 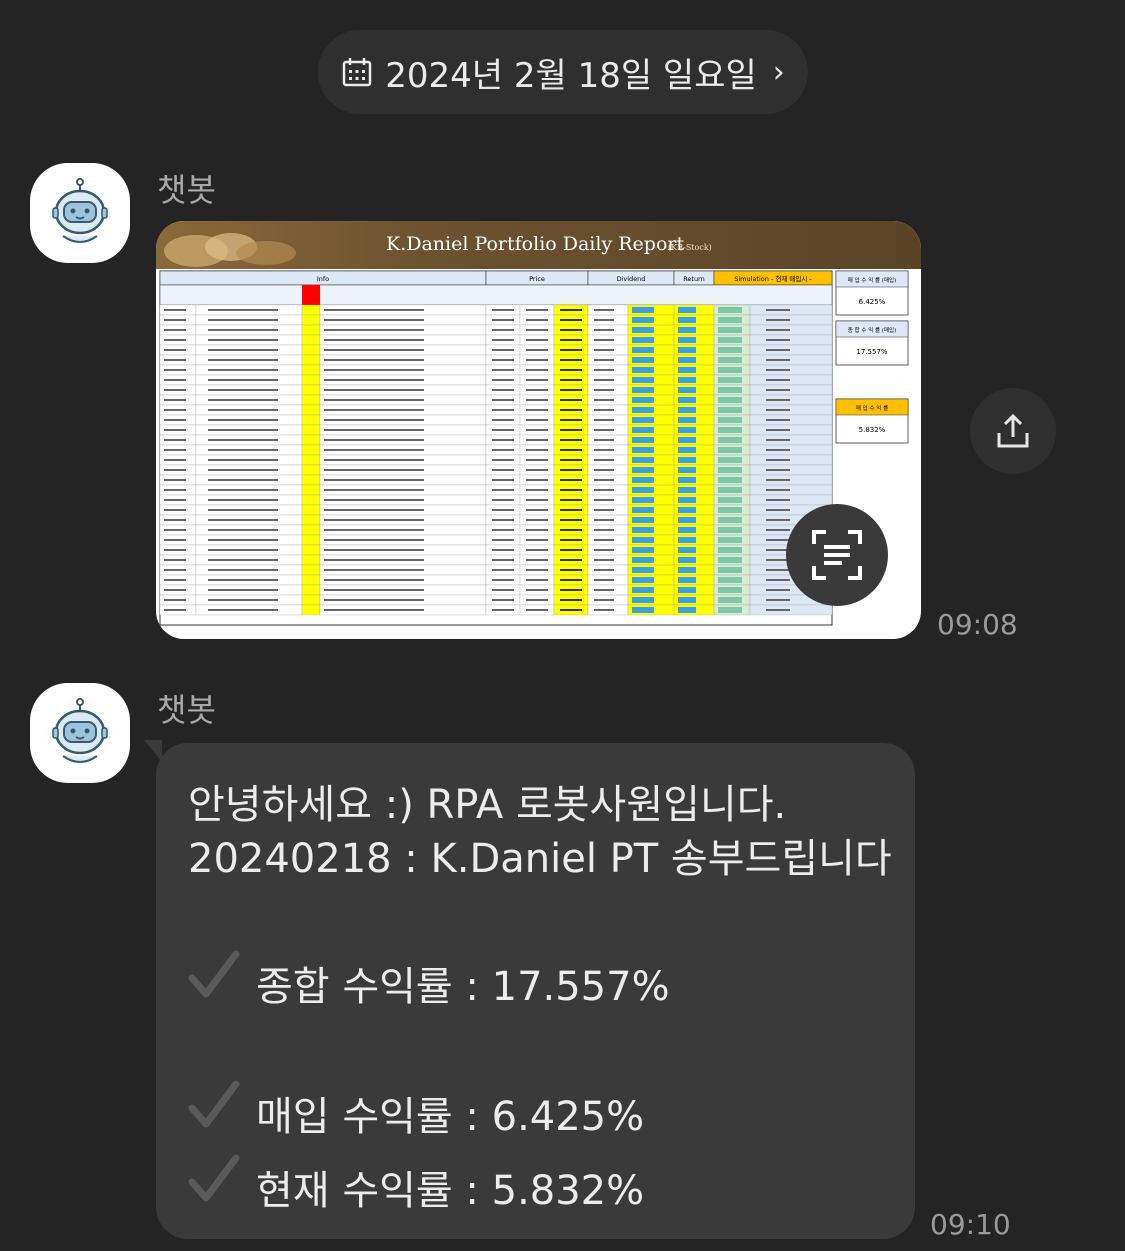 I want to click on column-header-row, so click(x=496, y=295).